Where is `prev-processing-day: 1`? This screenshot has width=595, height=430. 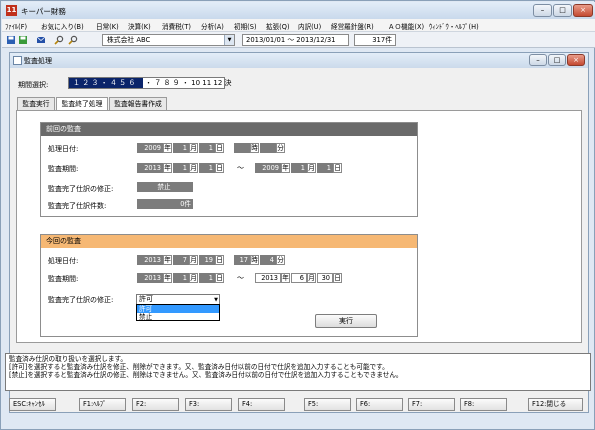 prev-processing-day: 1 is located at coordinates (207, 148).